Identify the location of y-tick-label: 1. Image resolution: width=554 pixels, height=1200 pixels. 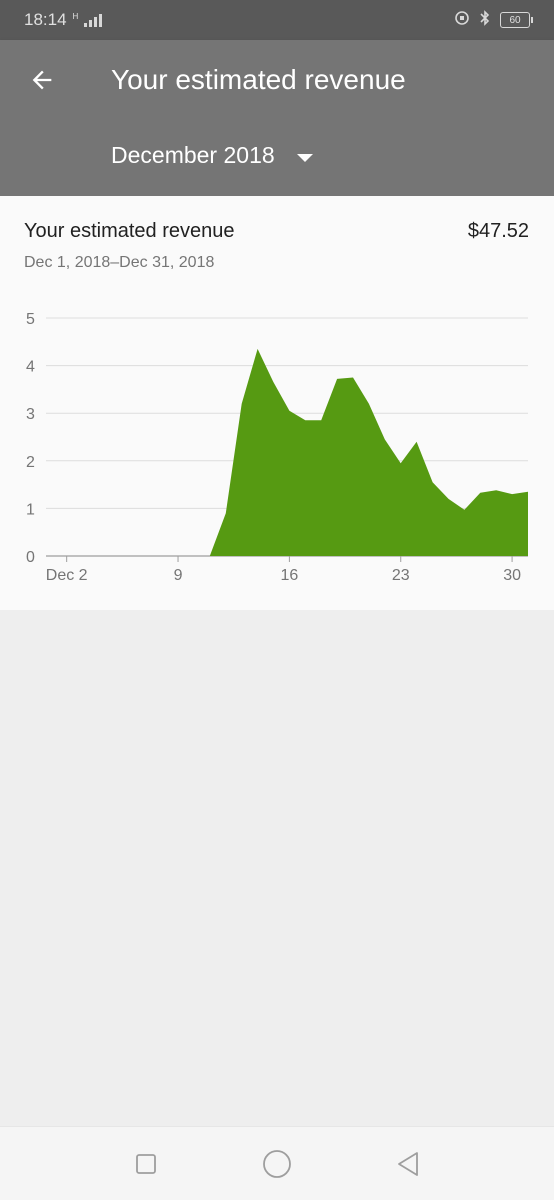
(30, 509).